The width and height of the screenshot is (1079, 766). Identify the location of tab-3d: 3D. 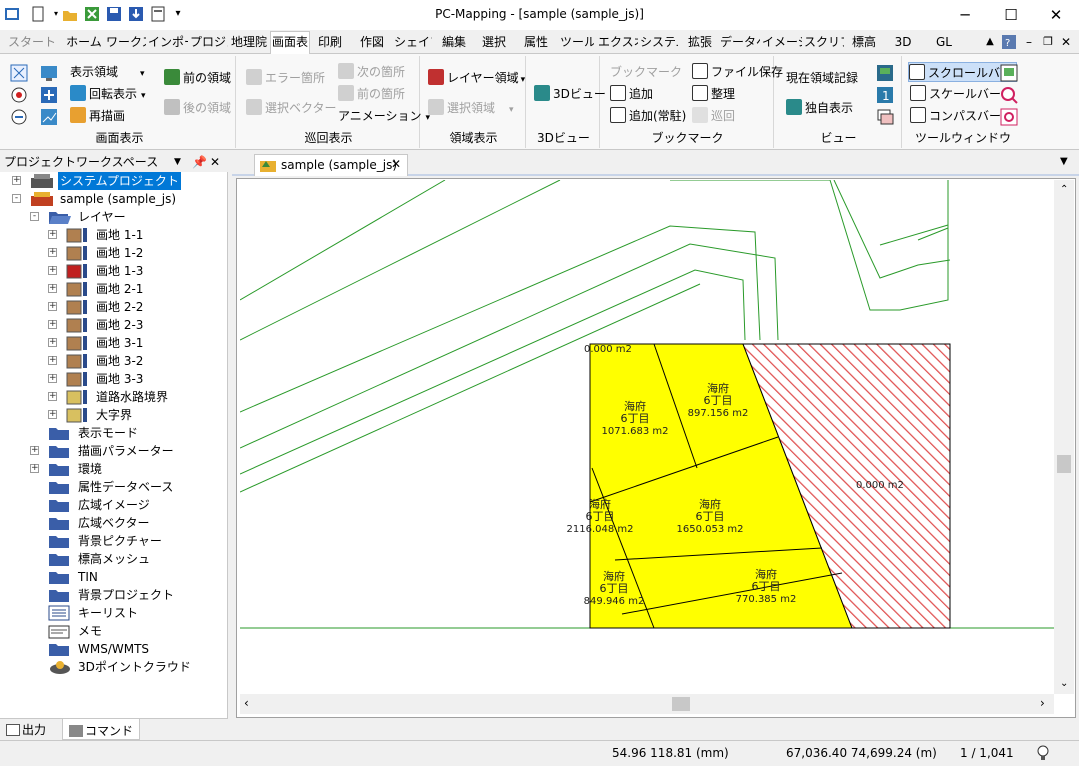
(903, 43).